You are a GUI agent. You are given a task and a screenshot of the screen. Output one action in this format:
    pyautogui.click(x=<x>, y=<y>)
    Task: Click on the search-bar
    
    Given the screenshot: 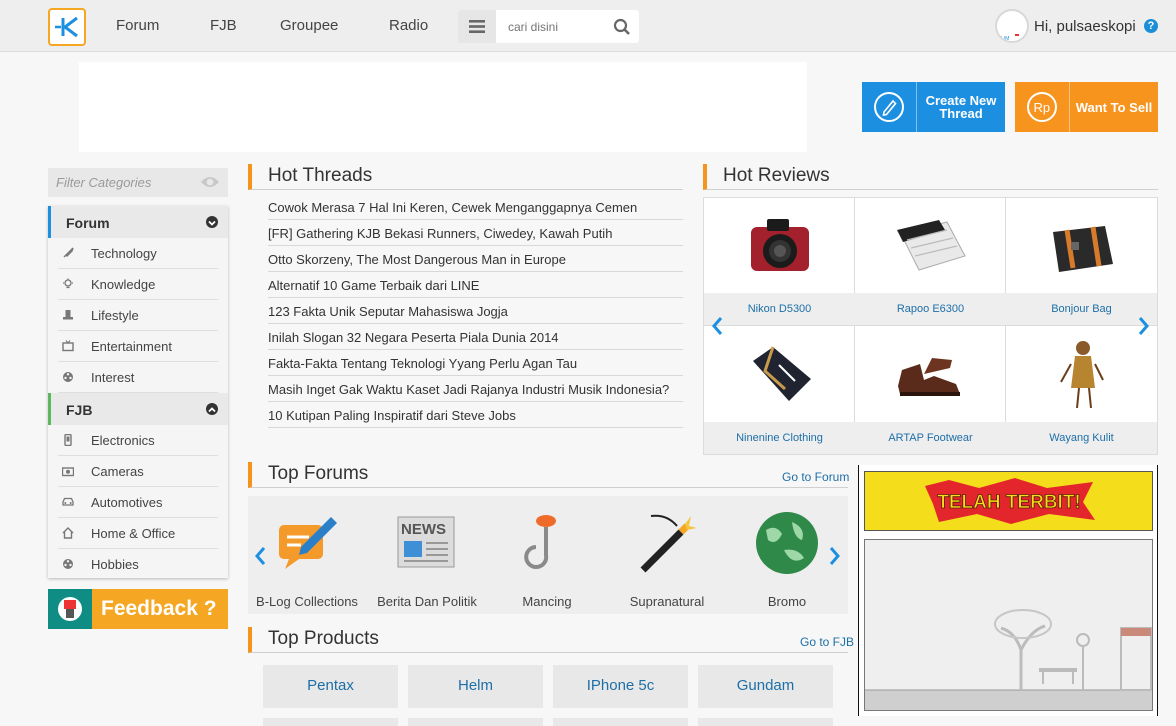 What is the action you would take?
    pyautogui.click(x=548, y=26)
    